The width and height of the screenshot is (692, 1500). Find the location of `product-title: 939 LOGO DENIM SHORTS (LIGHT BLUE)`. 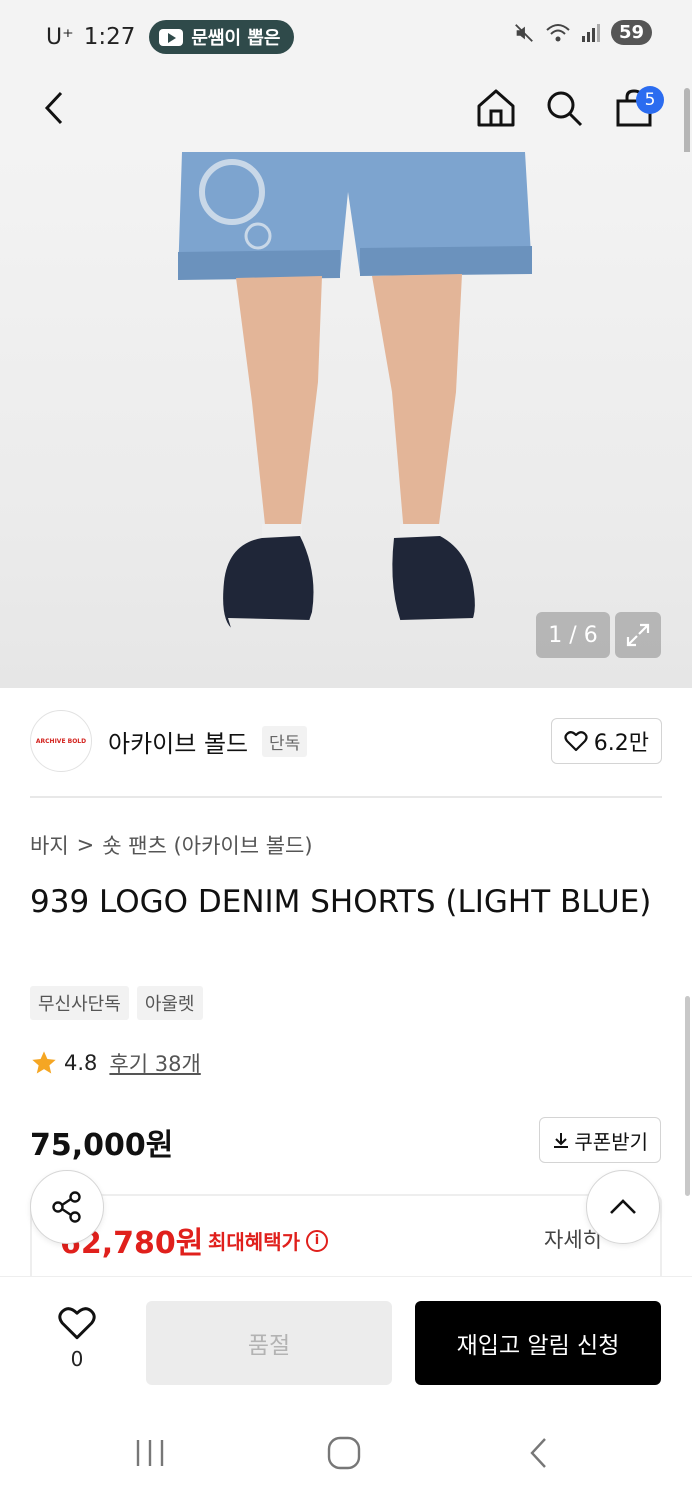

product-title: 939 LOGO DENIM SHORTS (LIGHT BLUE) is located at coordinates (341, 902).